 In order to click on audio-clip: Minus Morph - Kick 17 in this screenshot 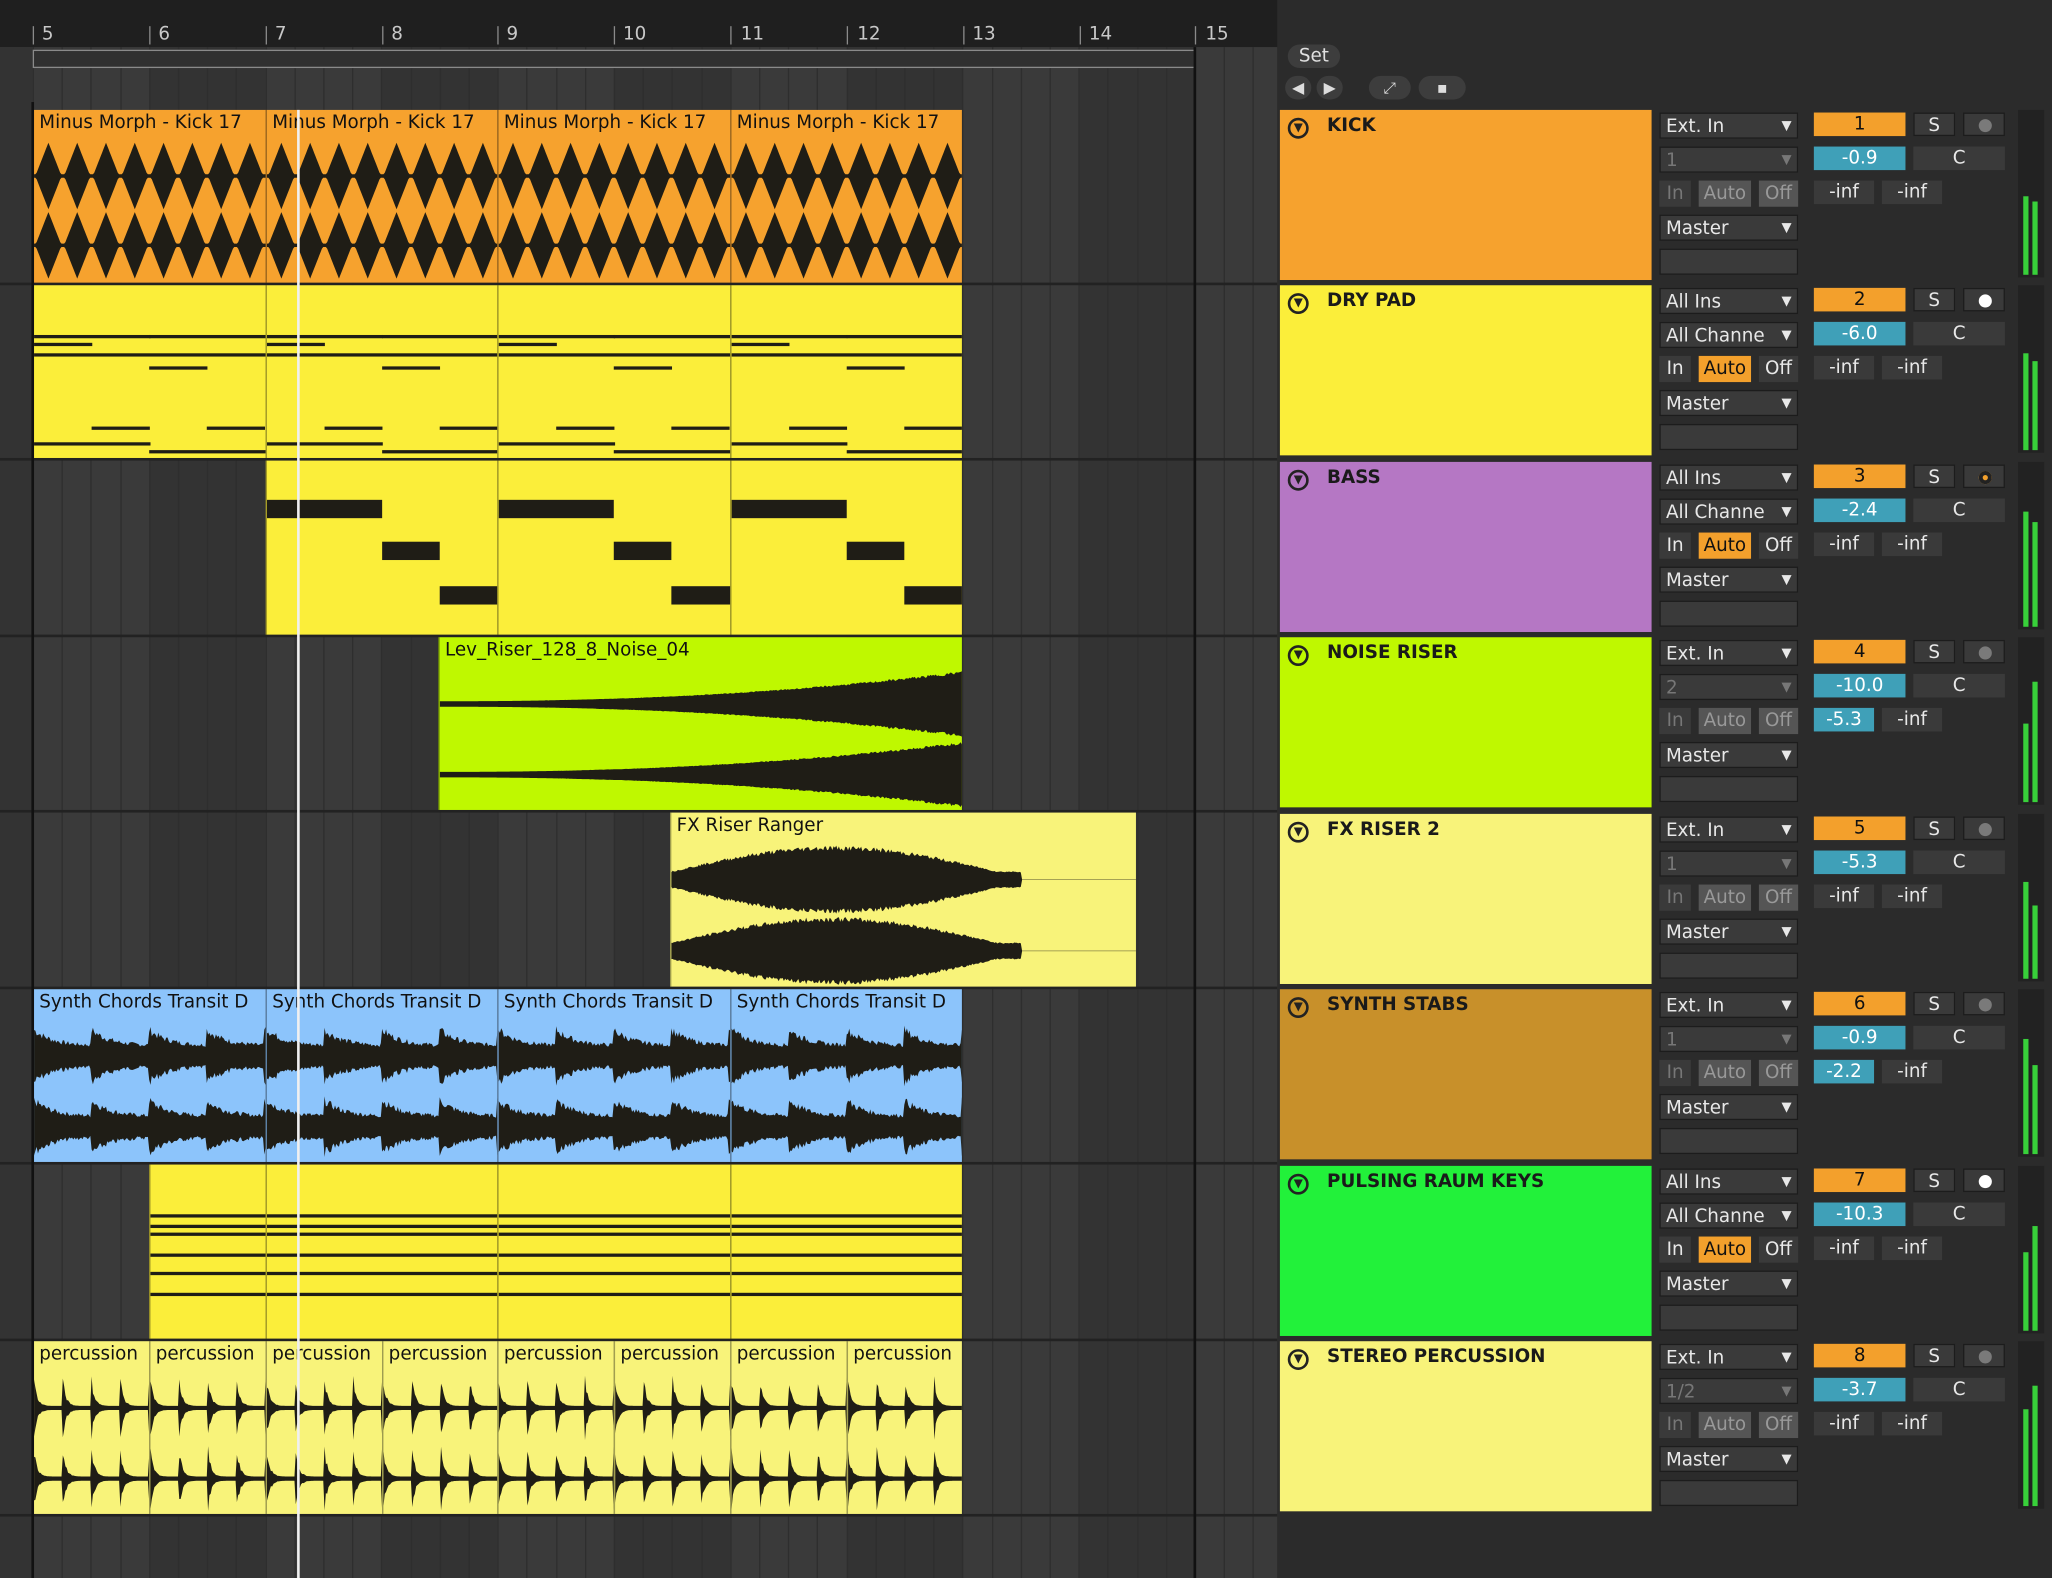, I will do `click(149, 196)`.